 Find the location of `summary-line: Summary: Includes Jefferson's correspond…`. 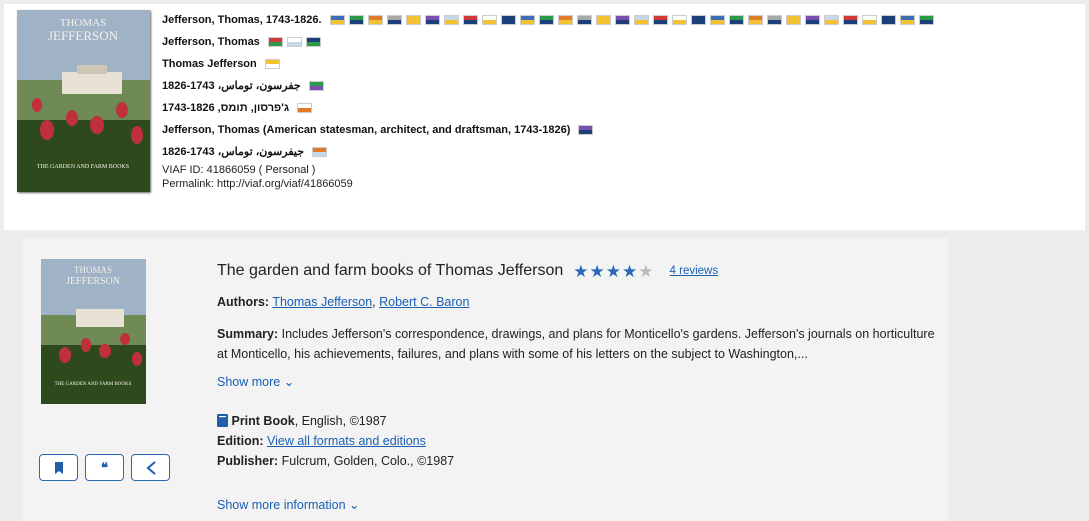

summary-line: Summary: Includes Jefferson's correspond… is located at coordinates (577, 344).